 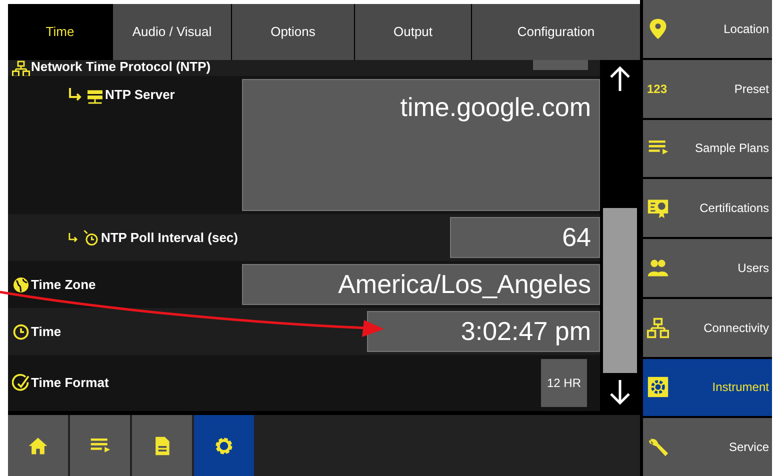 What do you see at coordinates (658, 208) in the screenshot?
I see `certificate-icon` at bounding box center [658, 208].